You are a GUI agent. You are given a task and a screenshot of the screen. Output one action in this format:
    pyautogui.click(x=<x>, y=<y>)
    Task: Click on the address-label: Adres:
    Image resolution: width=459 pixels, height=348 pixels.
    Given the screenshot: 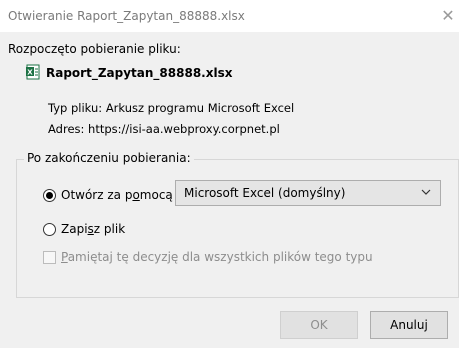 What is the action you would take?
    pyautogui.click(x=66, y=129)
    